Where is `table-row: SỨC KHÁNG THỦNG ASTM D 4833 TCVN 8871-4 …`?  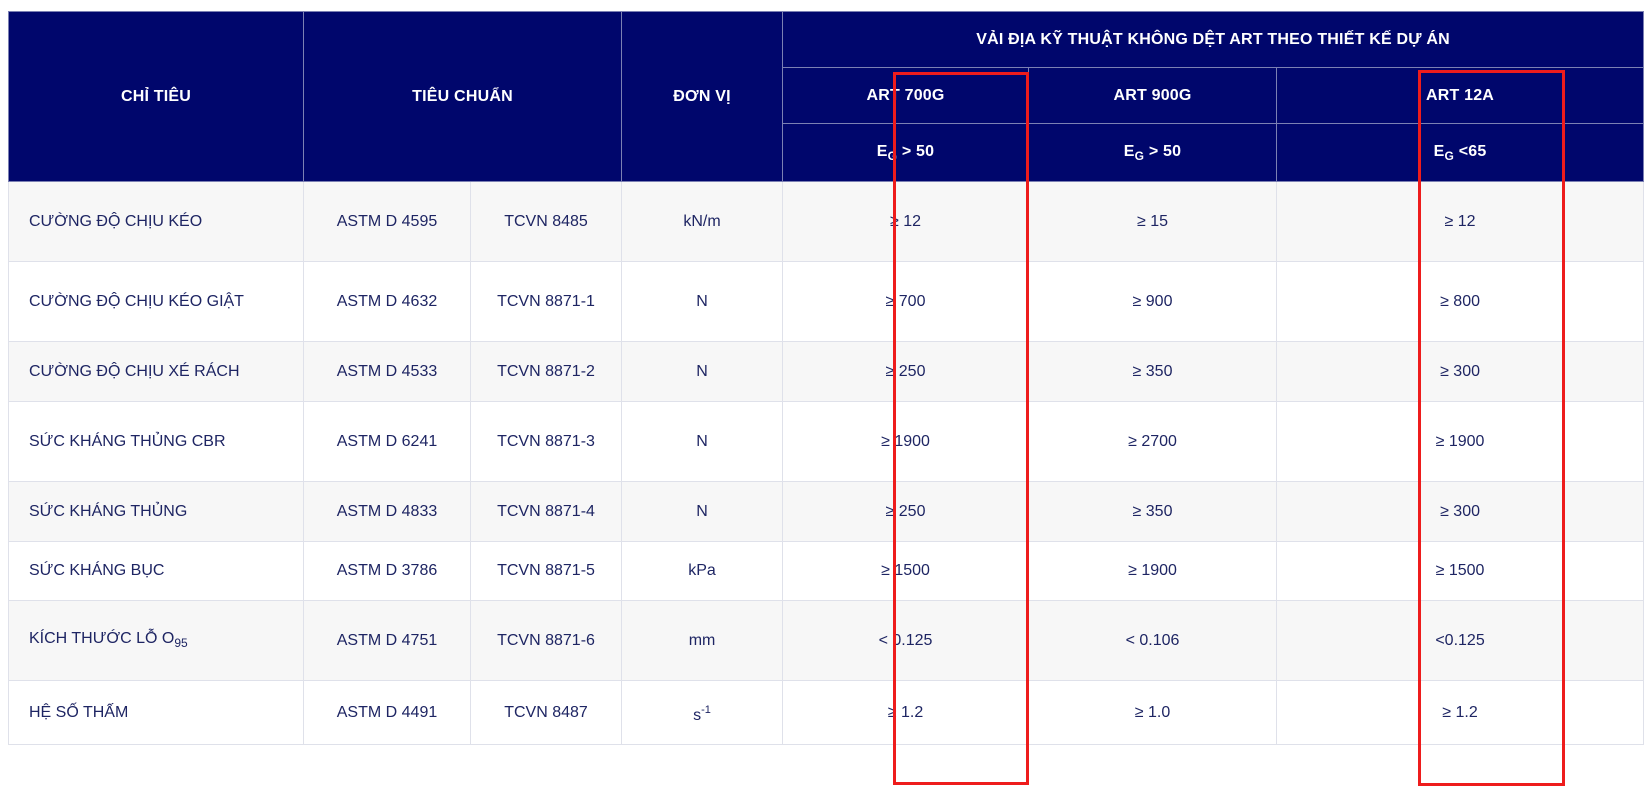 table-row: SỨC KHÁNG THỦNG ASTM D 4833 TCVN 8871-4 … is located at coordinates (826, 511).